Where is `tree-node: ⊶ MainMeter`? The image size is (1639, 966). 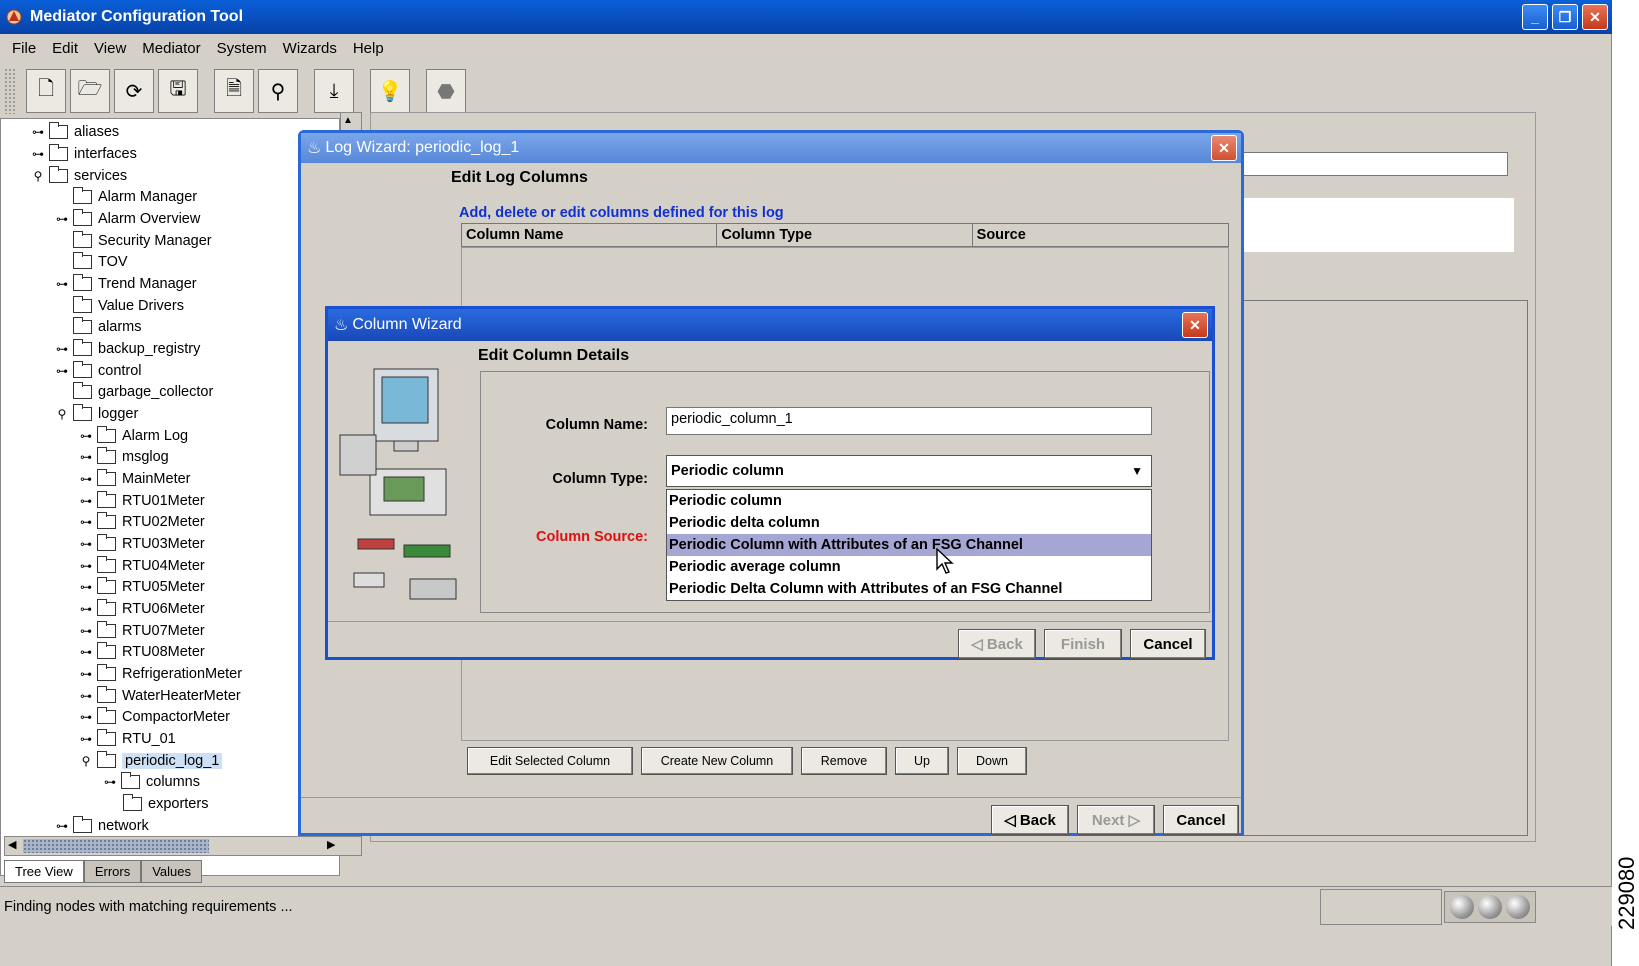 tree-node: ⊶ MainMeter is located at coordinates (135, 479).